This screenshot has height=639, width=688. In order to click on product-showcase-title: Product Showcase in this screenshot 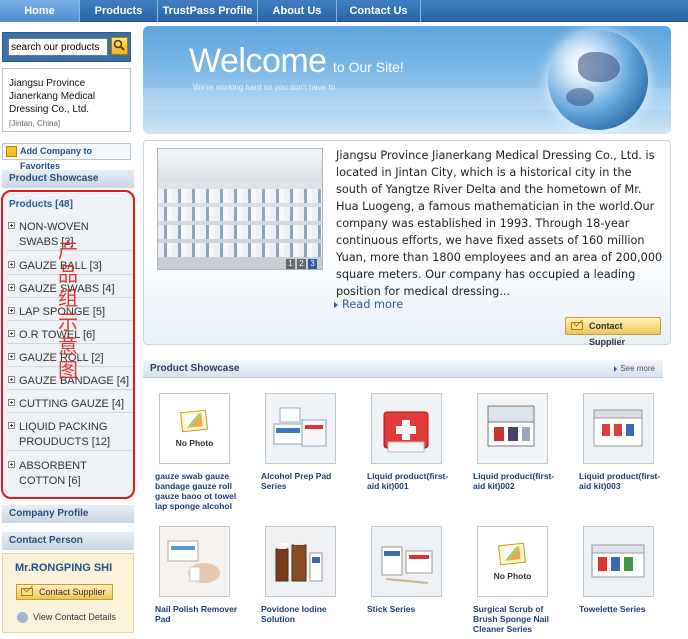, I will do `click(195, 368)`.